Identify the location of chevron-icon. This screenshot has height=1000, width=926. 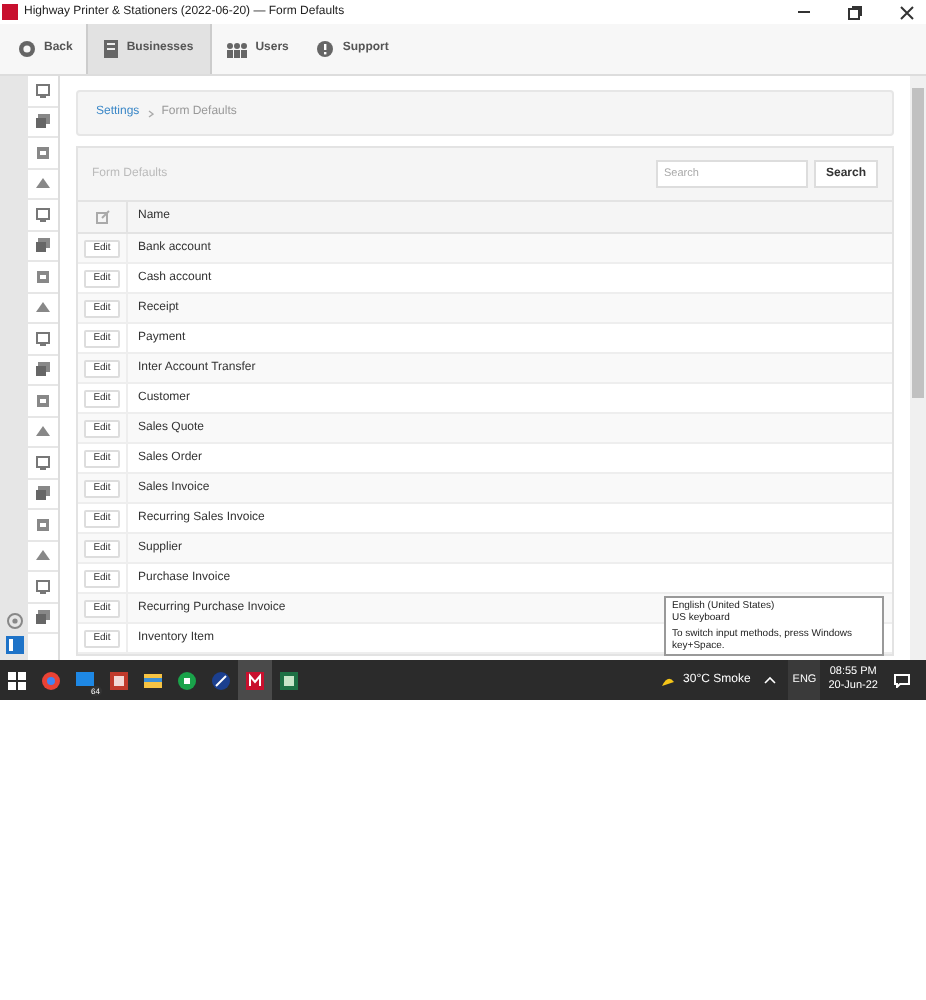
(150, 113).